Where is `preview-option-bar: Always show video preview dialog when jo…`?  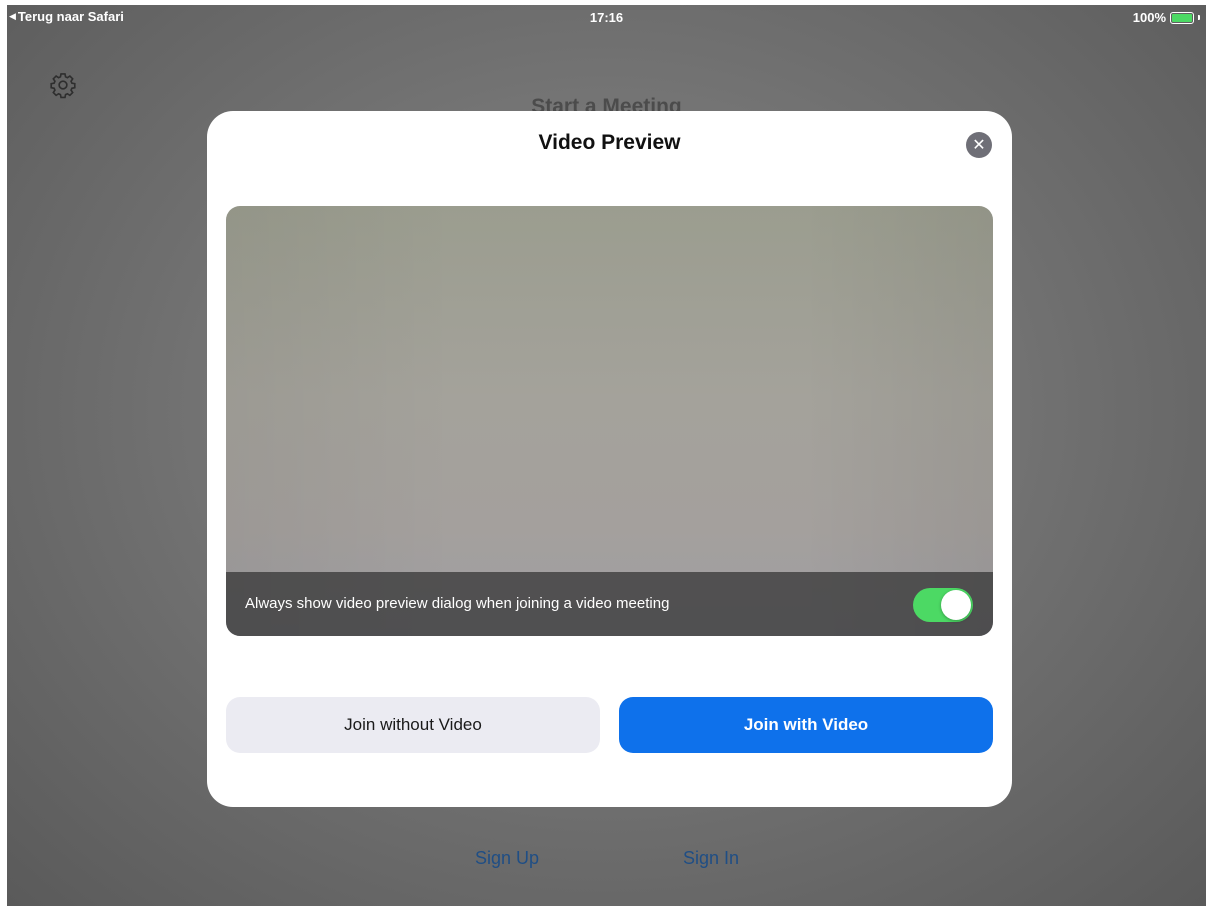
preview-option-bar: Always show video preview dialog when jo… is located at coordinates (609, 604).